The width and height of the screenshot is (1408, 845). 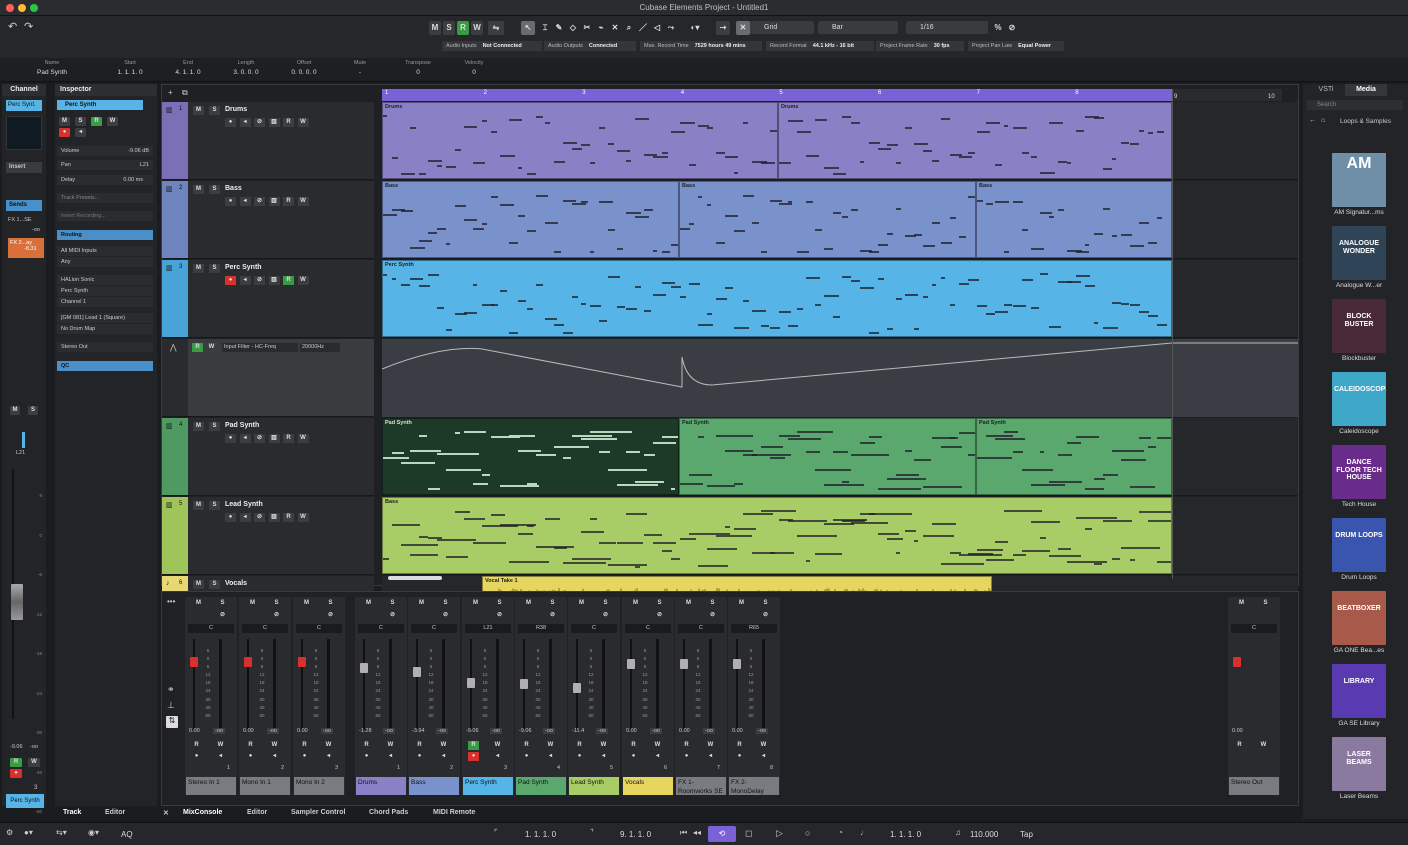 I want to click on zoom-tool-icon: ⌕, so click(x=629, y=28).